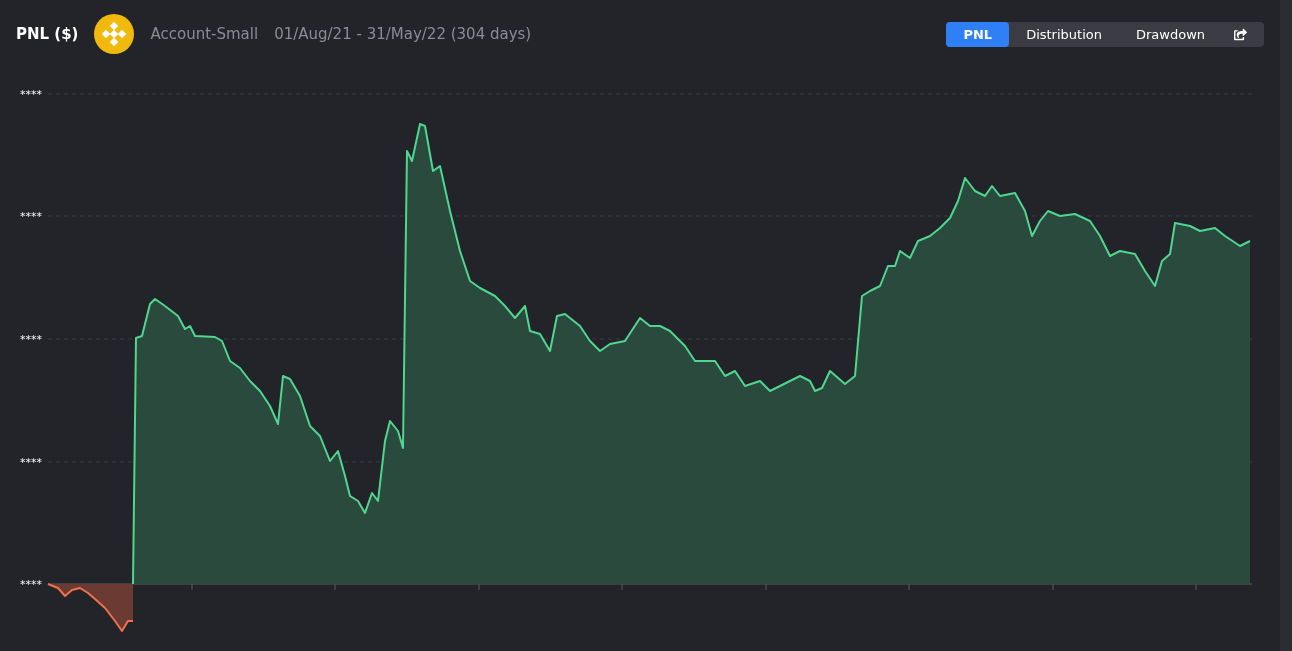 The image size is (1292, 651). I want to click on date-range: 01/Aug/21 - 31/May/22 (304 days), so click(403, 34).